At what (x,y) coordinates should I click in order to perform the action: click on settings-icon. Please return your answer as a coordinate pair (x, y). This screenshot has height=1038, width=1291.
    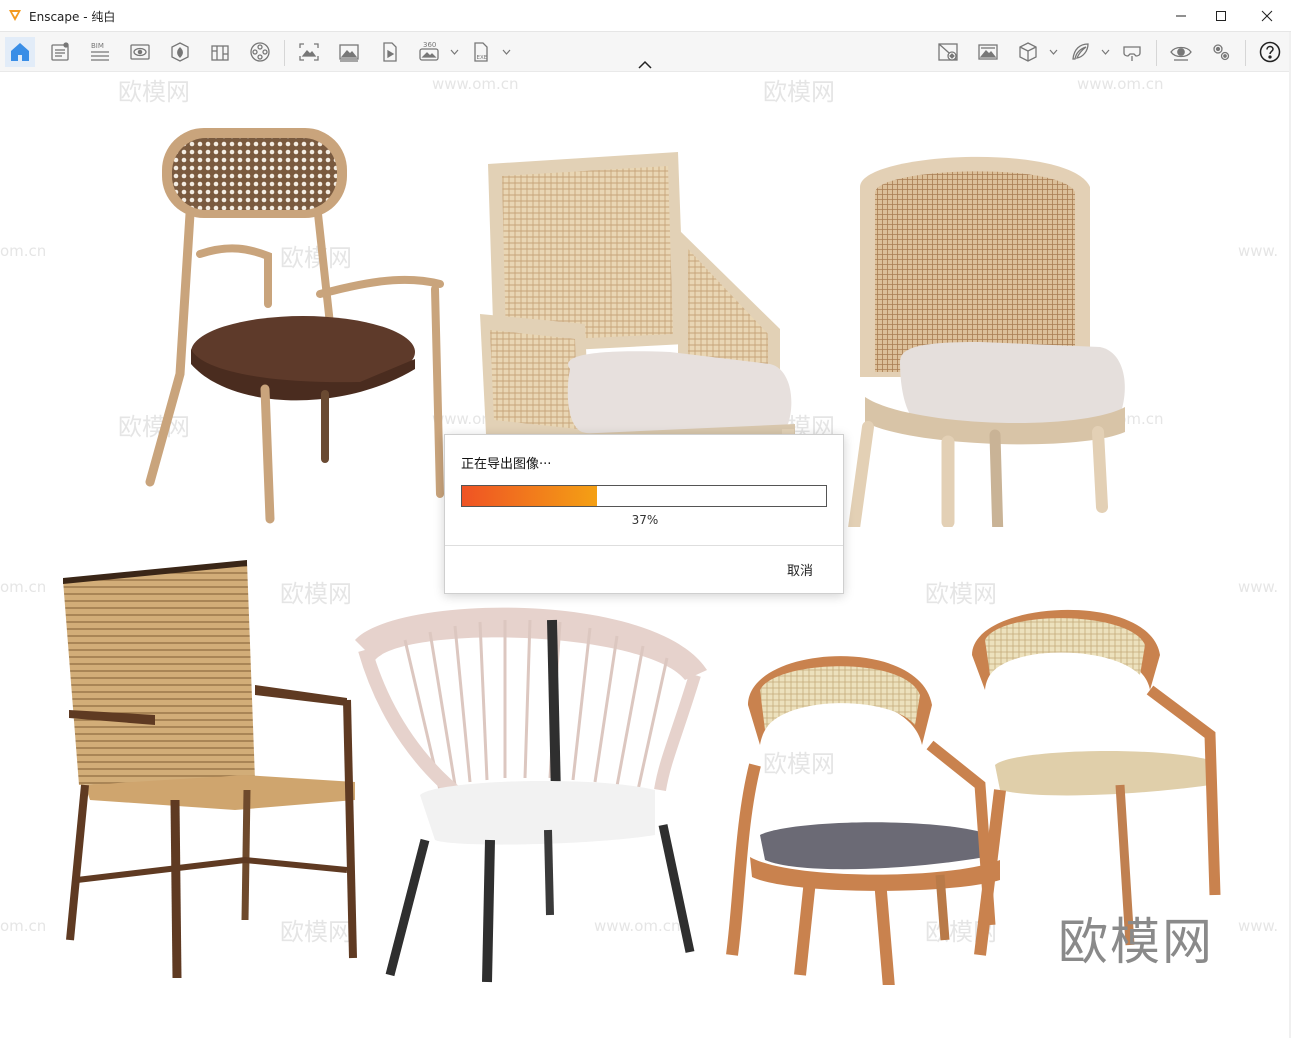
    Looking at the image, I should click on (1221, 52).